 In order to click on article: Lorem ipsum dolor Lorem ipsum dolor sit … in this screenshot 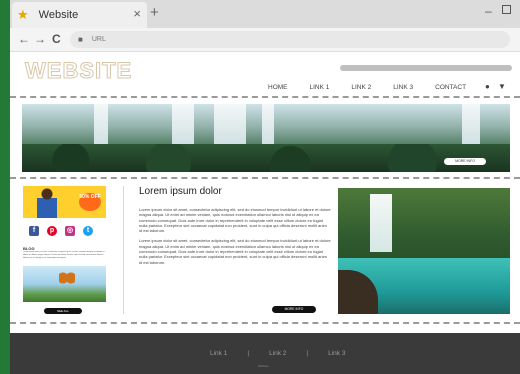, I will do `click(235, 251)`.